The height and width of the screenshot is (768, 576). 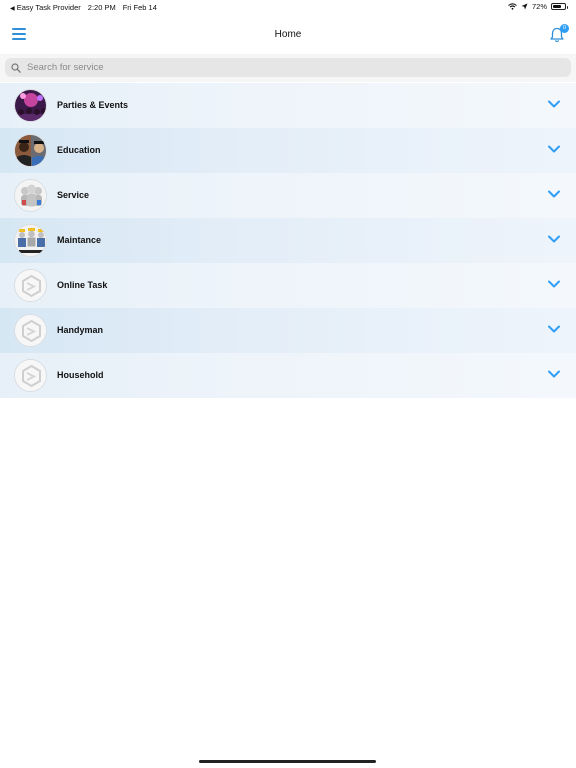 I want to click on category-row-household: Household, so click(x=288, y=375).